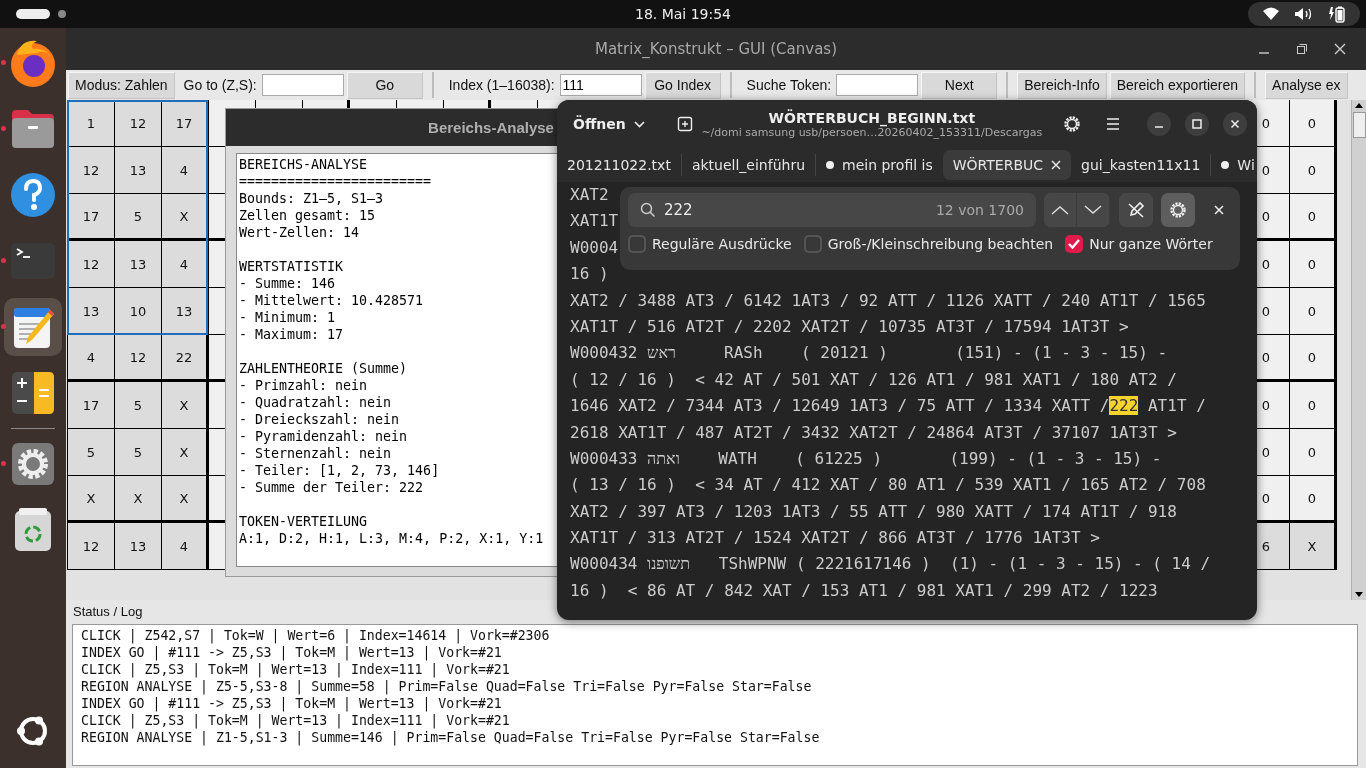 The width and height of the screenshot is (1366, 768). Describe the element at coordinates (291, 334) in the screenshot. I see `analysis-line: - Maximum: 17` at that location.